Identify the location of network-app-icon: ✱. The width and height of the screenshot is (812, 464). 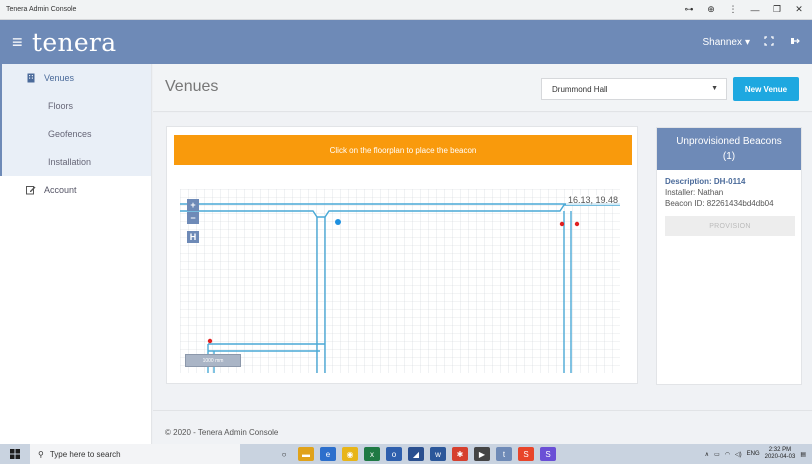
(460, 454).